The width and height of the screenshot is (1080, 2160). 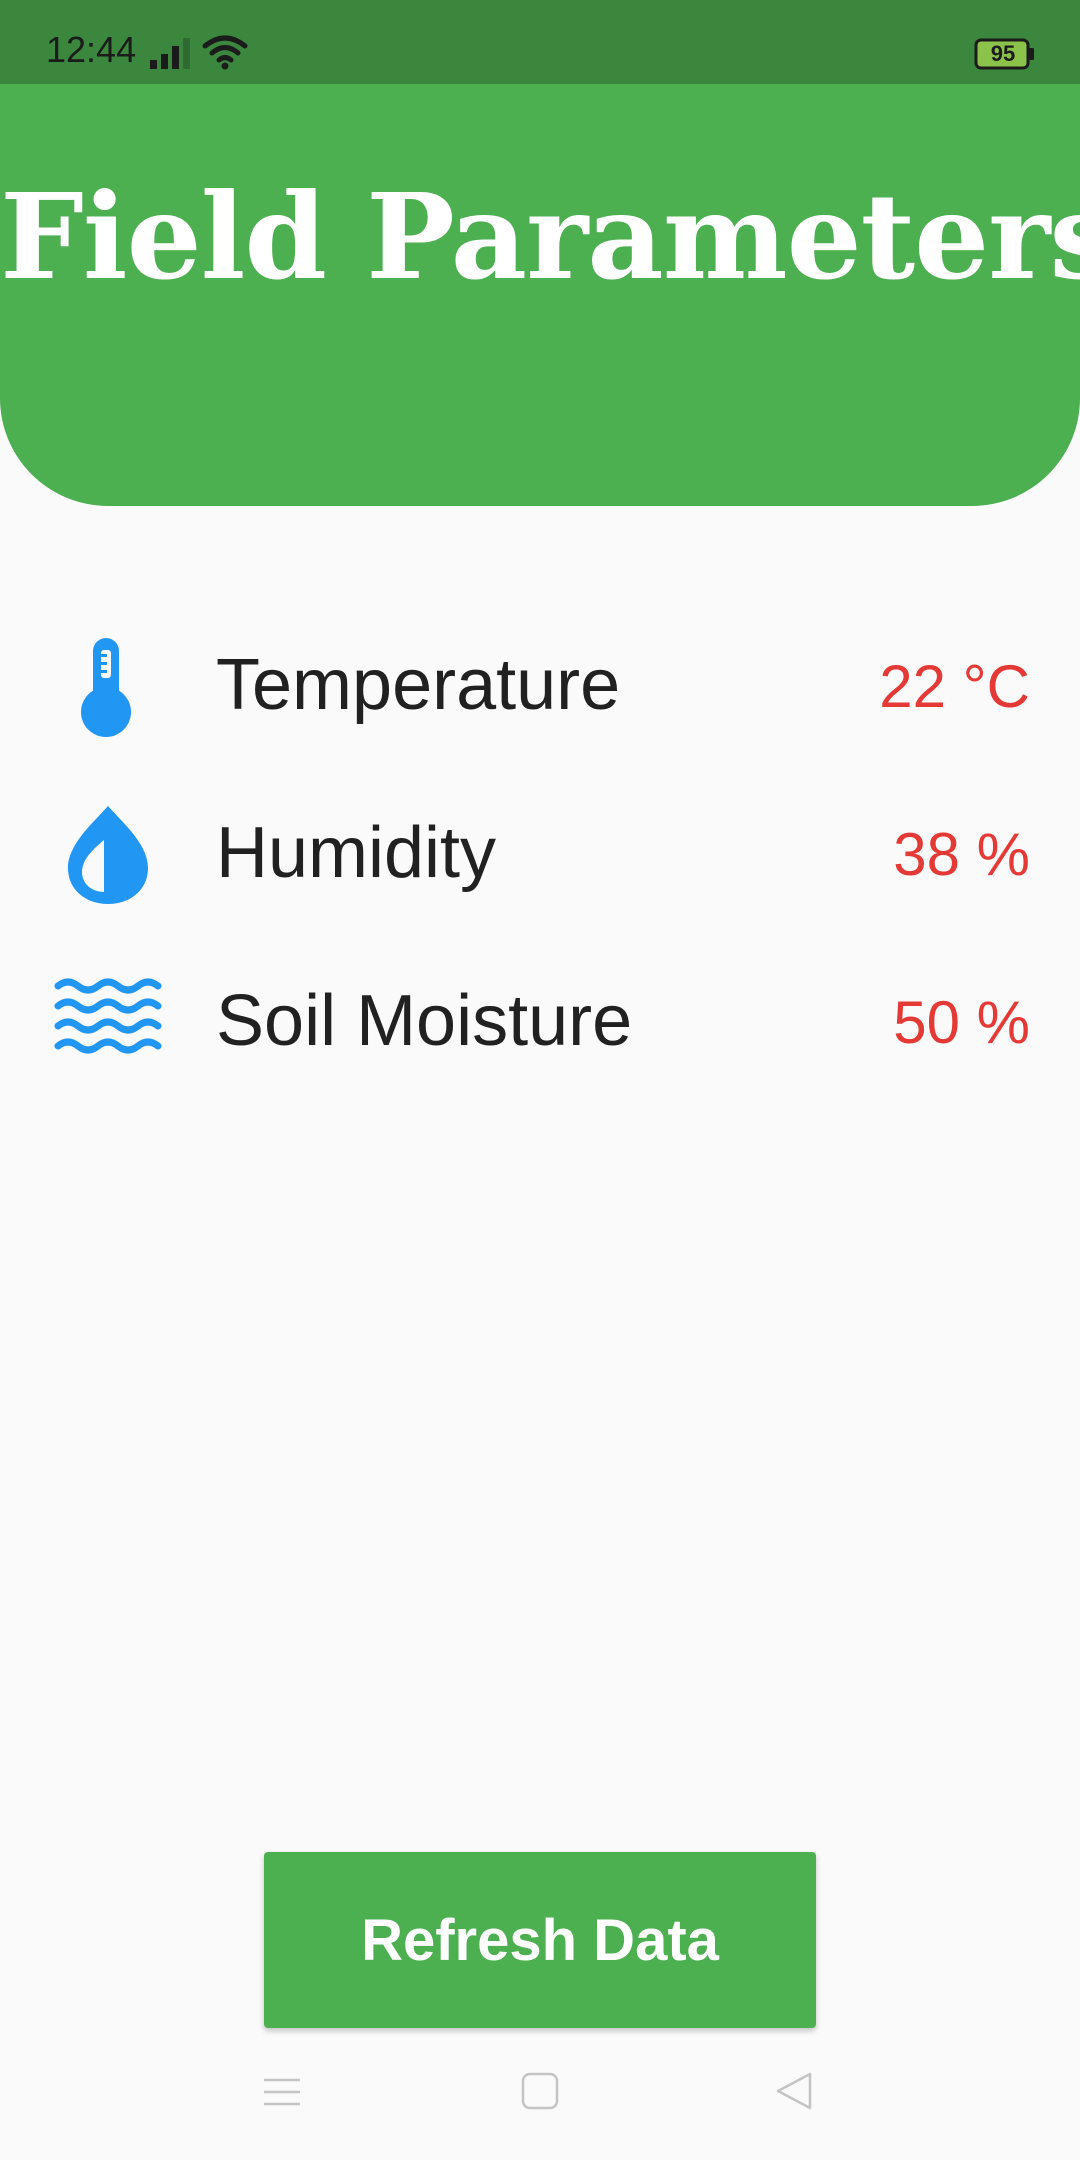 What do you see at coordinates (794, 2091) in the screenshot?
I see `back-icon` at bounding box center [794, 2091].